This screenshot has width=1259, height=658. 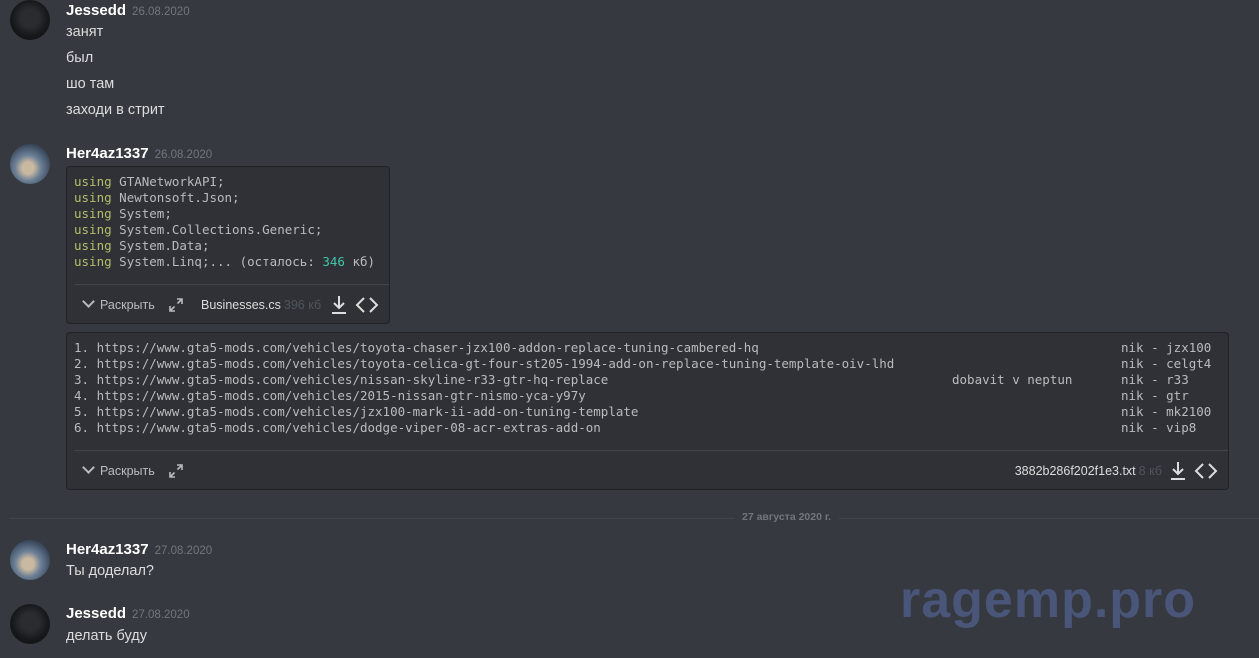 I want to click on message-header: Jessedd 27.08.2020, so click(x=128, y=614).